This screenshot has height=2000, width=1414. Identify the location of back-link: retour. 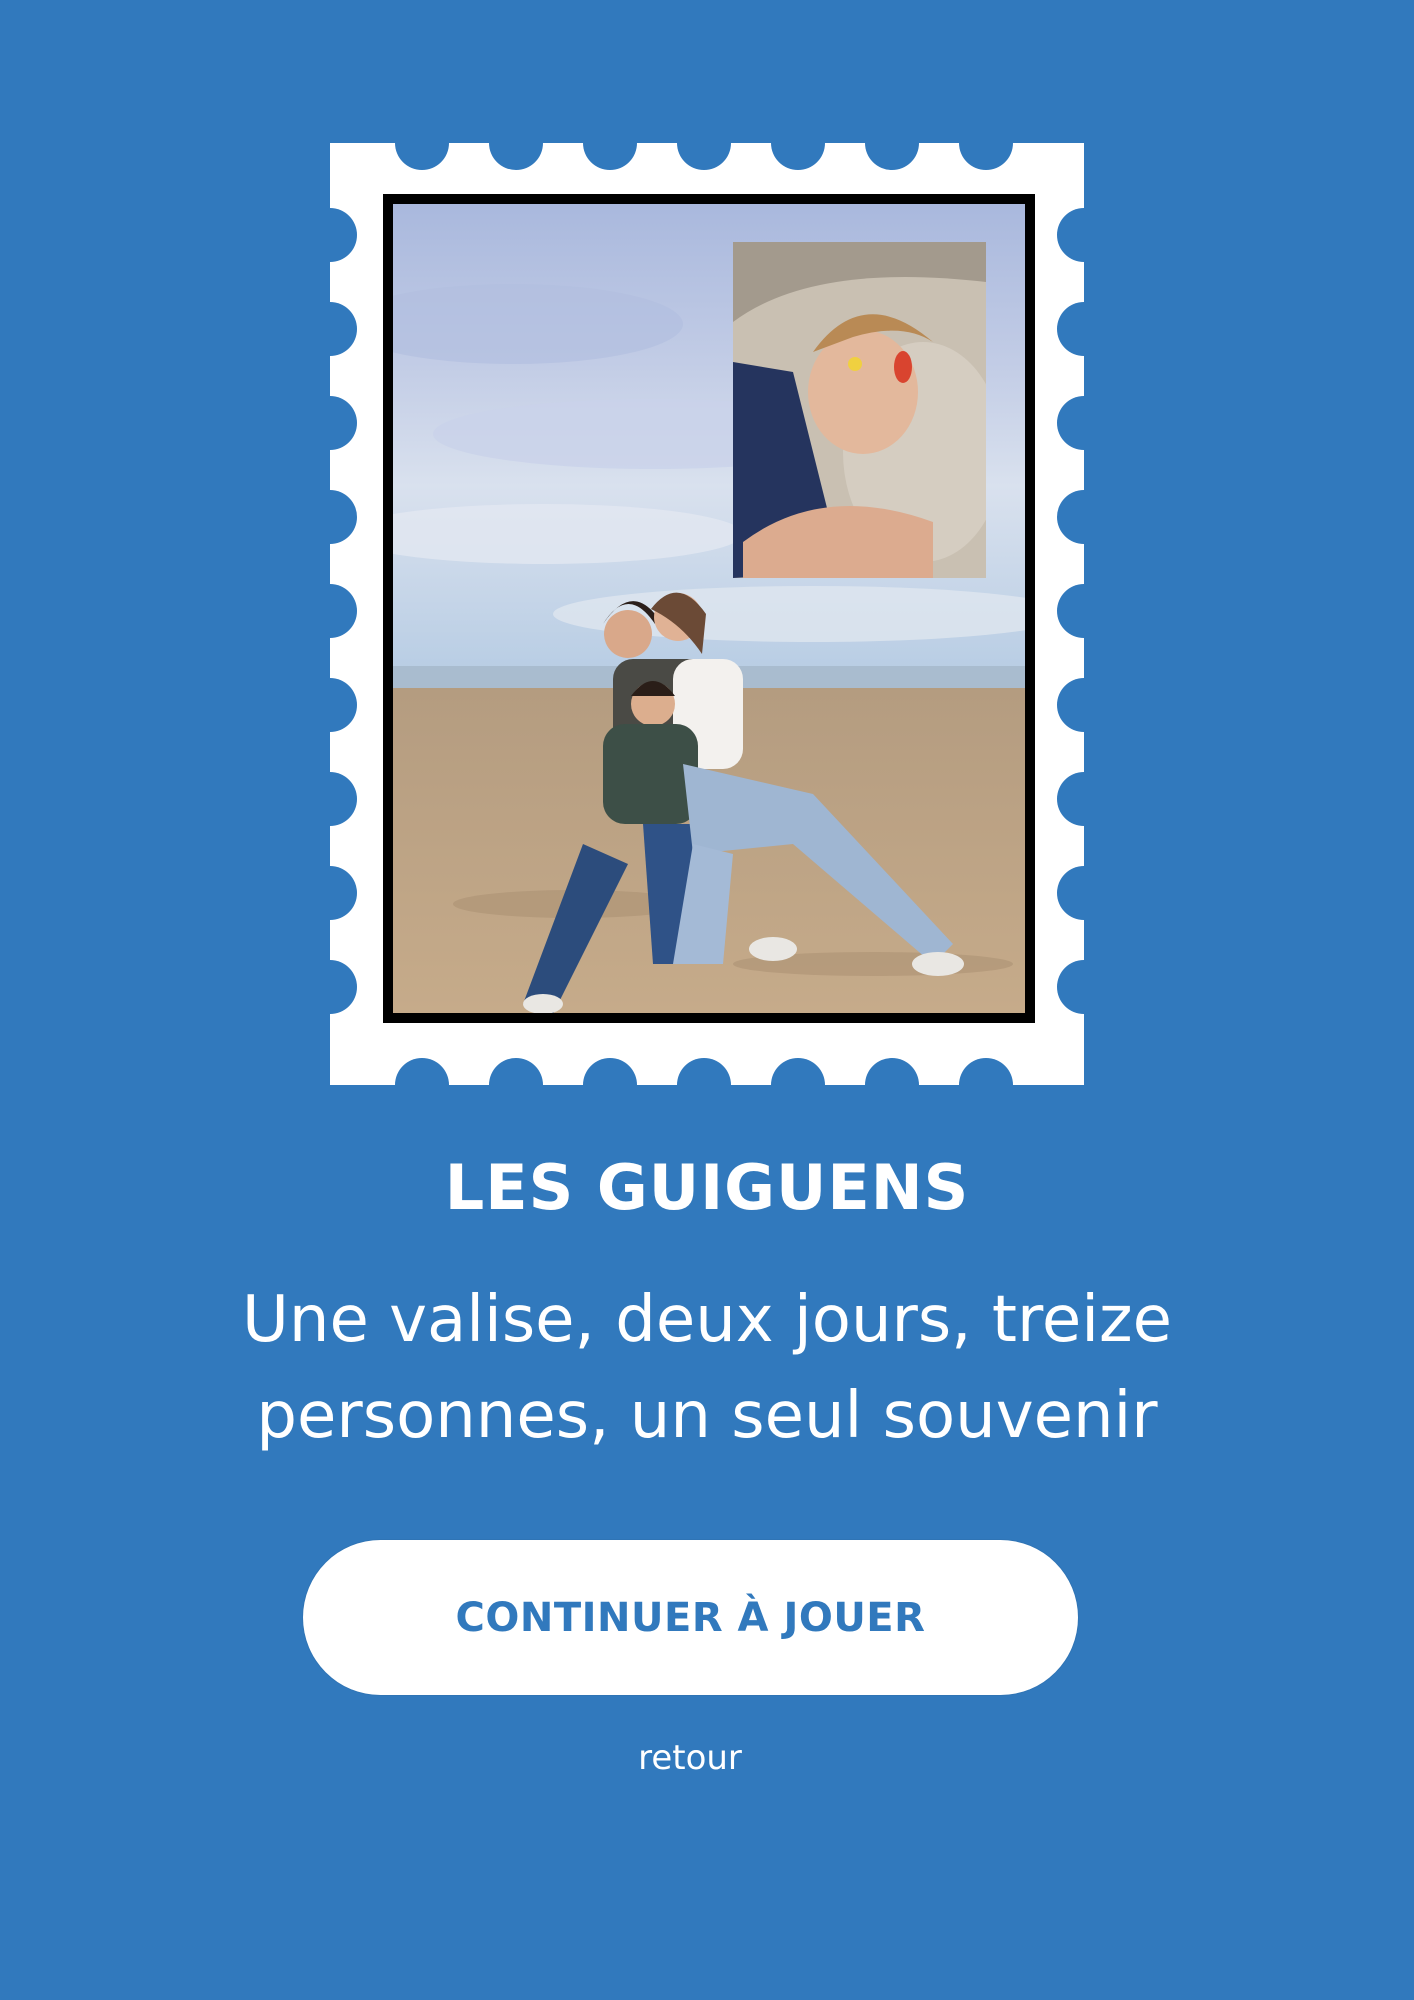
(690, 1758).